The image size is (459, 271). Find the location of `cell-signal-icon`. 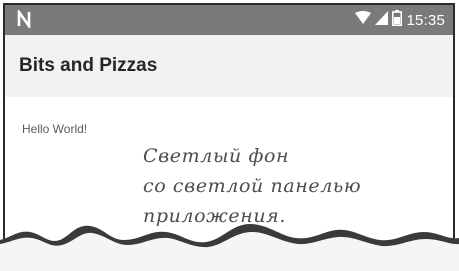

cell-signal-icon is located at coordinates (382, 20).